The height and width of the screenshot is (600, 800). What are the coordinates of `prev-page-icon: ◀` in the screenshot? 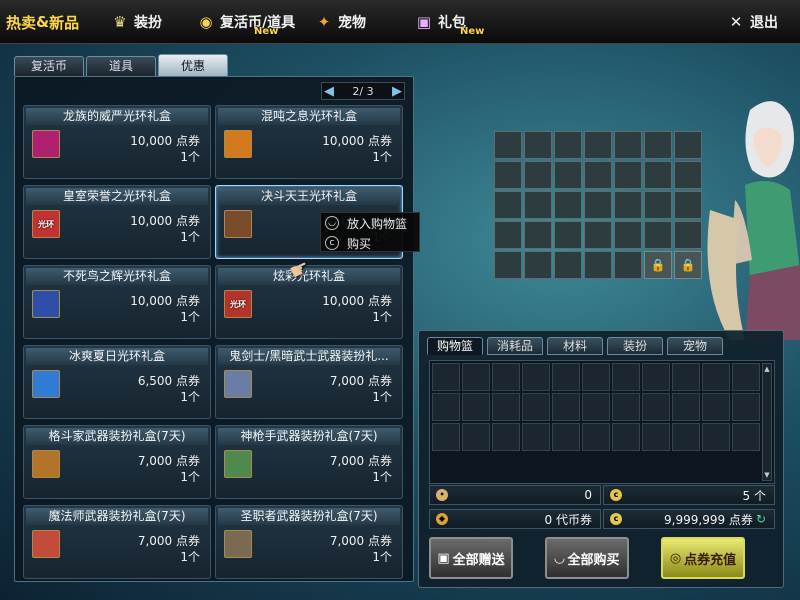 It's located at (329, 91).